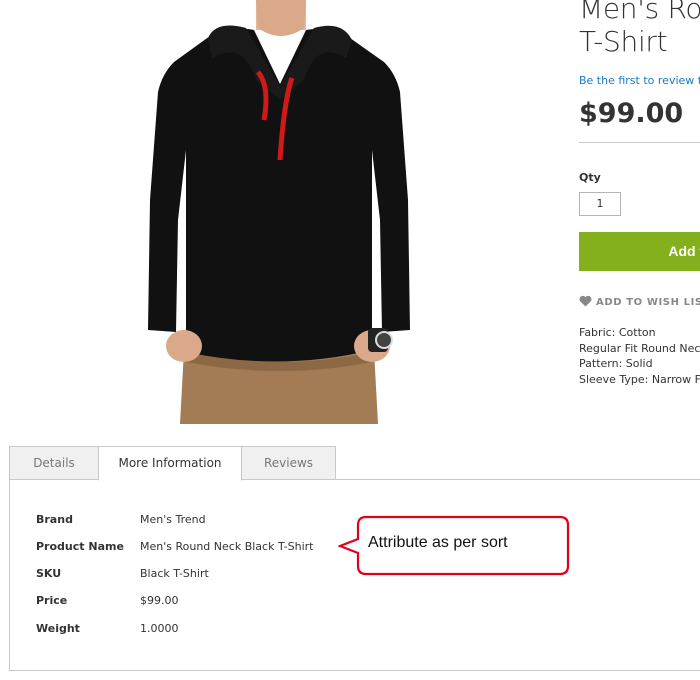  I want to click on tab-more-information: More Information, so click(170, 463).